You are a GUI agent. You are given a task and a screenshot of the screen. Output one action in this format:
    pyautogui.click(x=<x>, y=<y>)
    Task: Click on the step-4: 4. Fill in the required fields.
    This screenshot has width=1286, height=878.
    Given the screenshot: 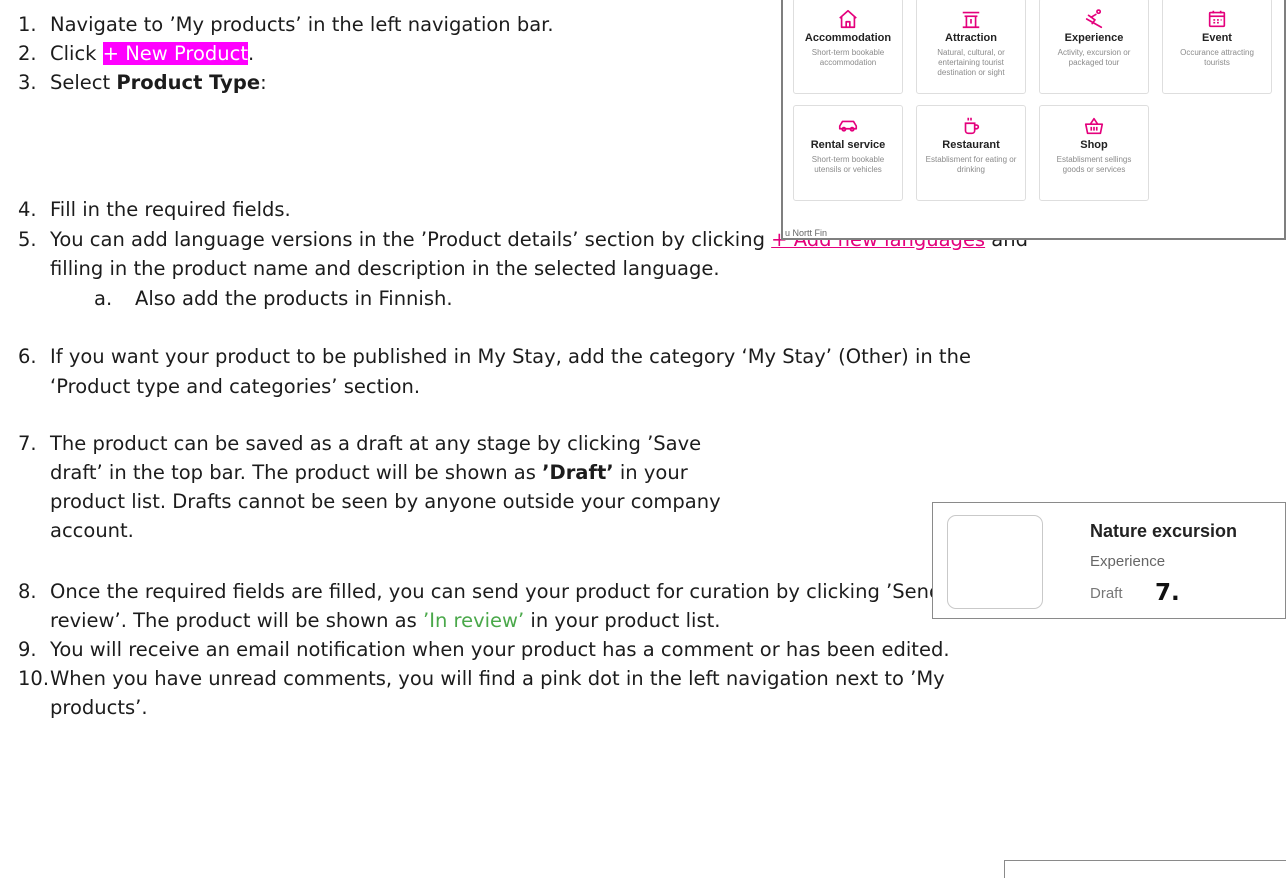 What is the action you would take?
    pyautogui.click(x=154, y=209)
    